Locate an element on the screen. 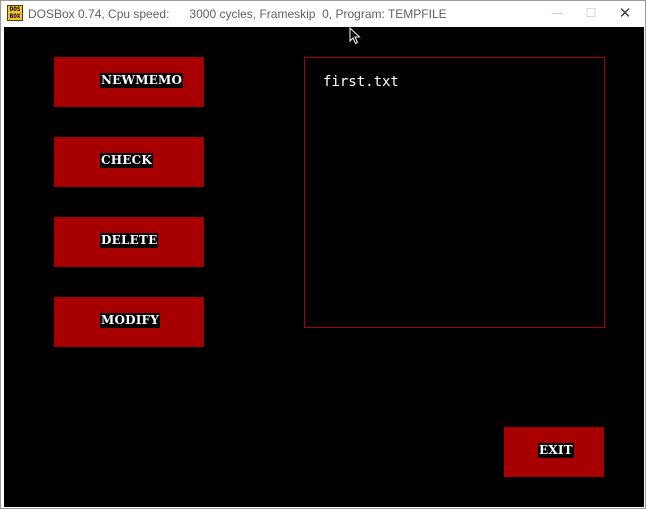 This screenshot has height=509, width=646. file-list-item: first.txt is located at coordinates (361, 82).